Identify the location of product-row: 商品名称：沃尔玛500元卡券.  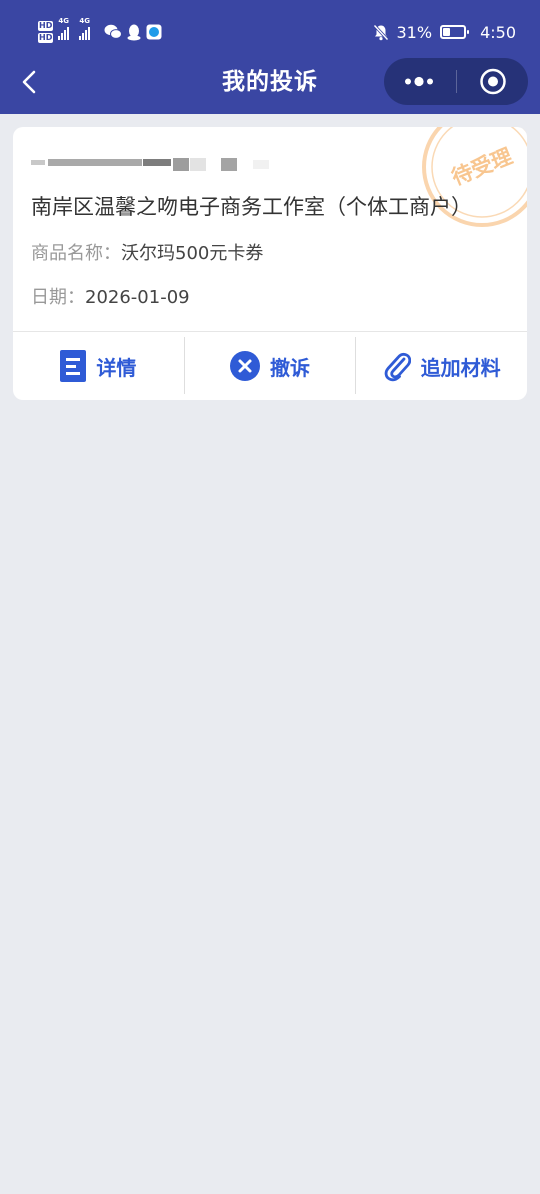
(147, 252).